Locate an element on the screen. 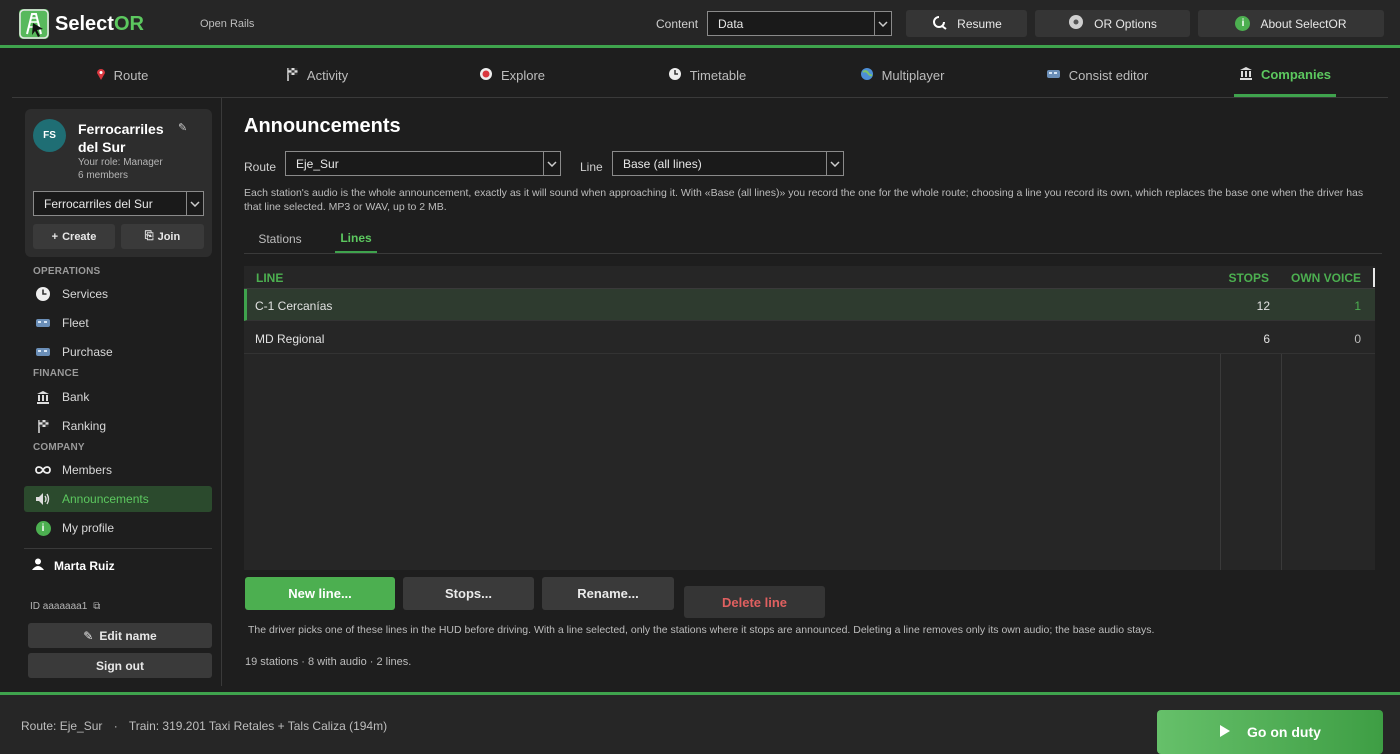 The image size is (1400, 754). divider is located at coordinates (118, 548).